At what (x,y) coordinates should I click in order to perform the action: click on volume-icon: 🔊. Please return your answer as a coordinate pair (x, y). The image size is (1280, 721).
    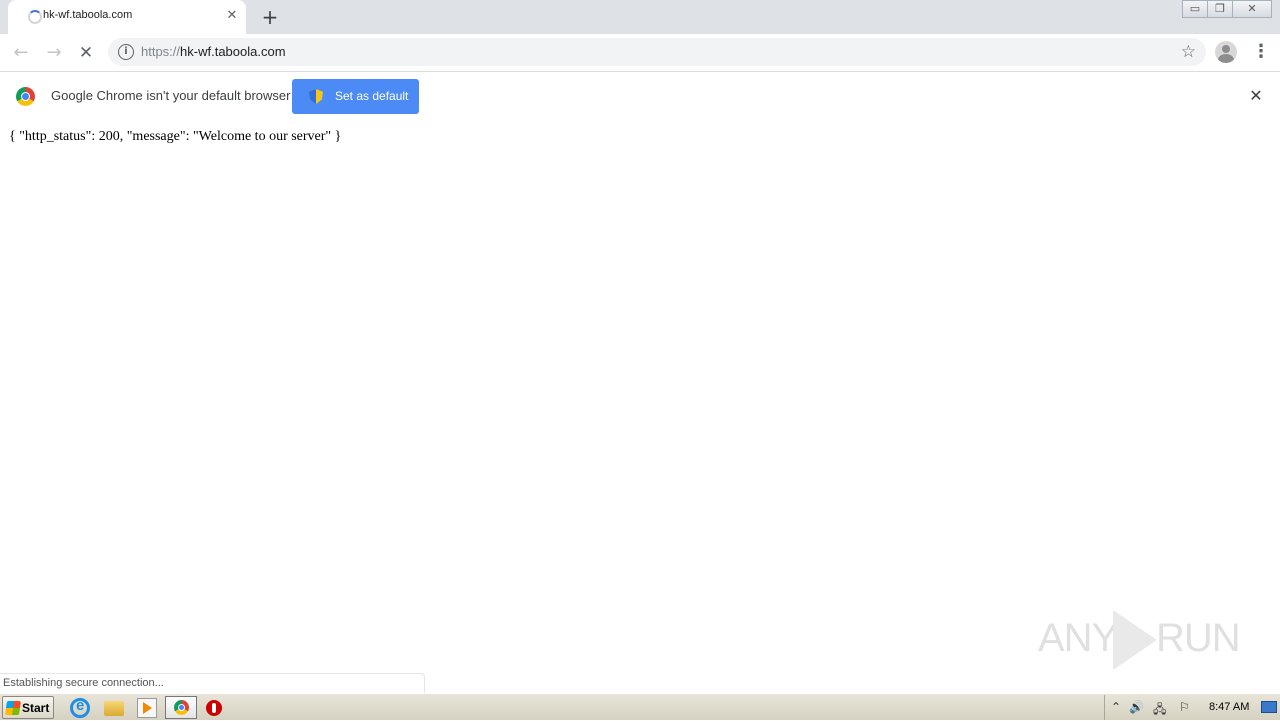
    Looking at the image, I should click on (1136, 707).